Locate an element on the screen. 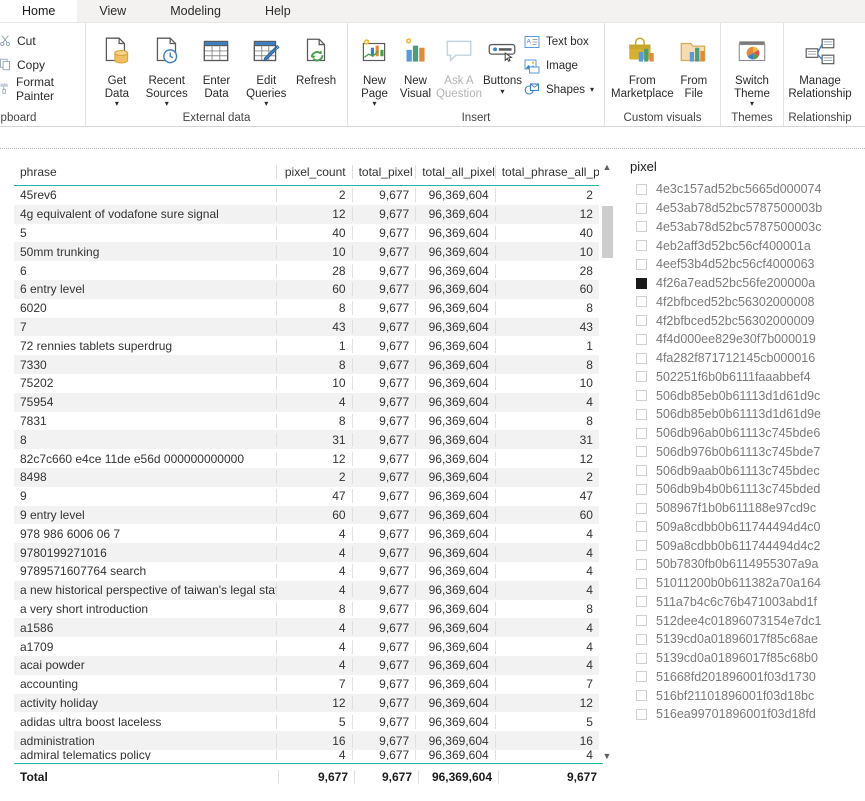 The width and height of the screenshot is (865, 801). format-painter-button: Format Painter is located at coordinates (35, 89).